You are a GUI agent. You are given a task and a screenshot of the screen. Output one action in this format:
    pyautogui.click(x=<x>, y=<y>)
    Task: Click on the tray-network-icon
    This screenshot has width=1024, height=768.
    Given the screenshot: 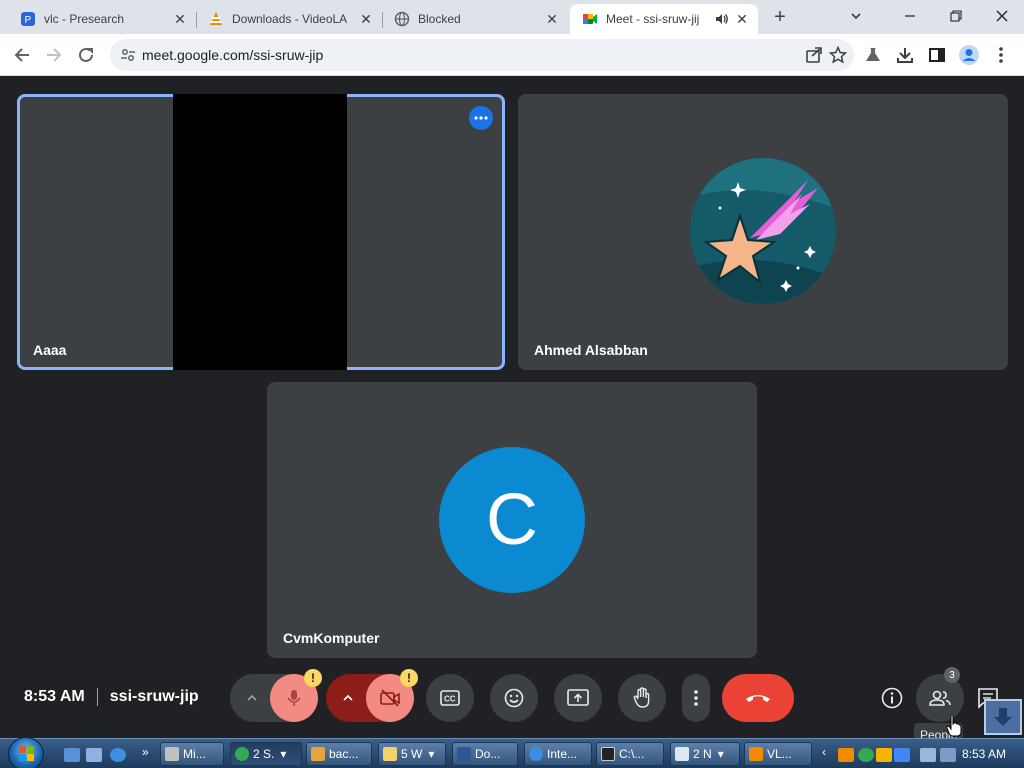 What is the action you would take?
    pyautogui.click(x=928, y=755)
    